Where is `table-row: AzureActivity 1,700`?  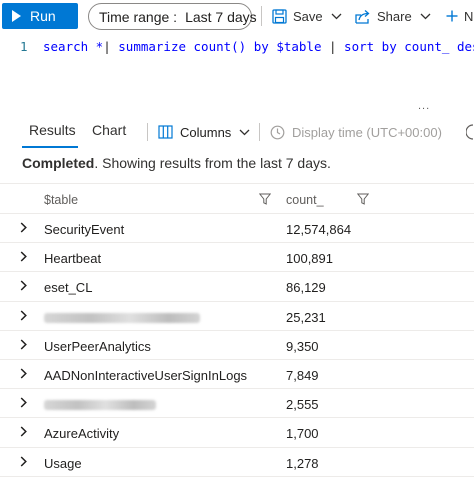 table-row: AzureActivity 1,700 is located at coordinates (237, 433).